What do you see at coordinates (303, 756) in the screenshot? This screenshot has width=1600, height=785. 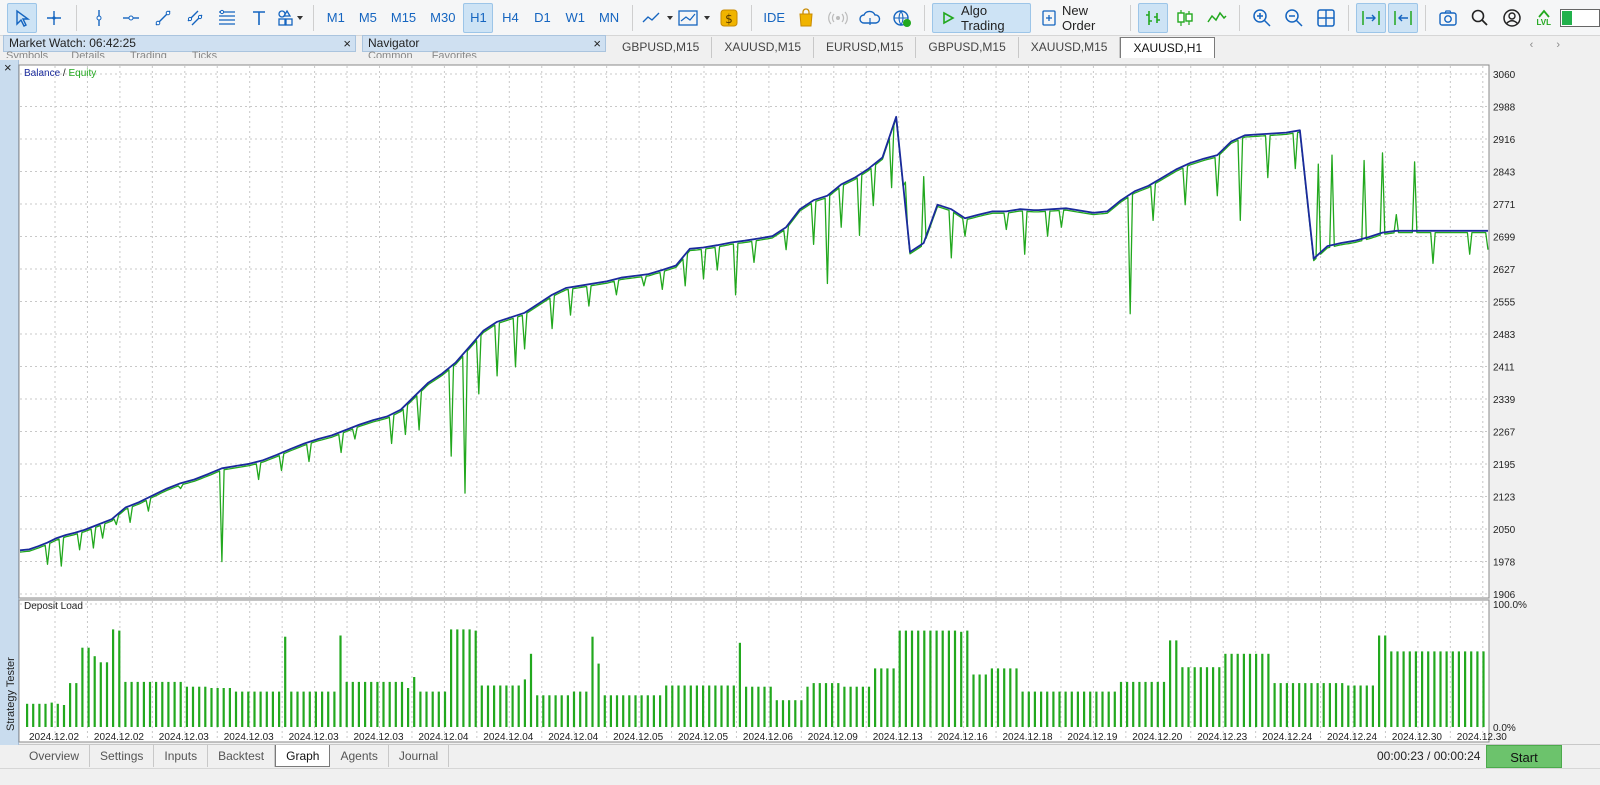 I see `tab-graph: Graph` at bounding box center [303, 756].